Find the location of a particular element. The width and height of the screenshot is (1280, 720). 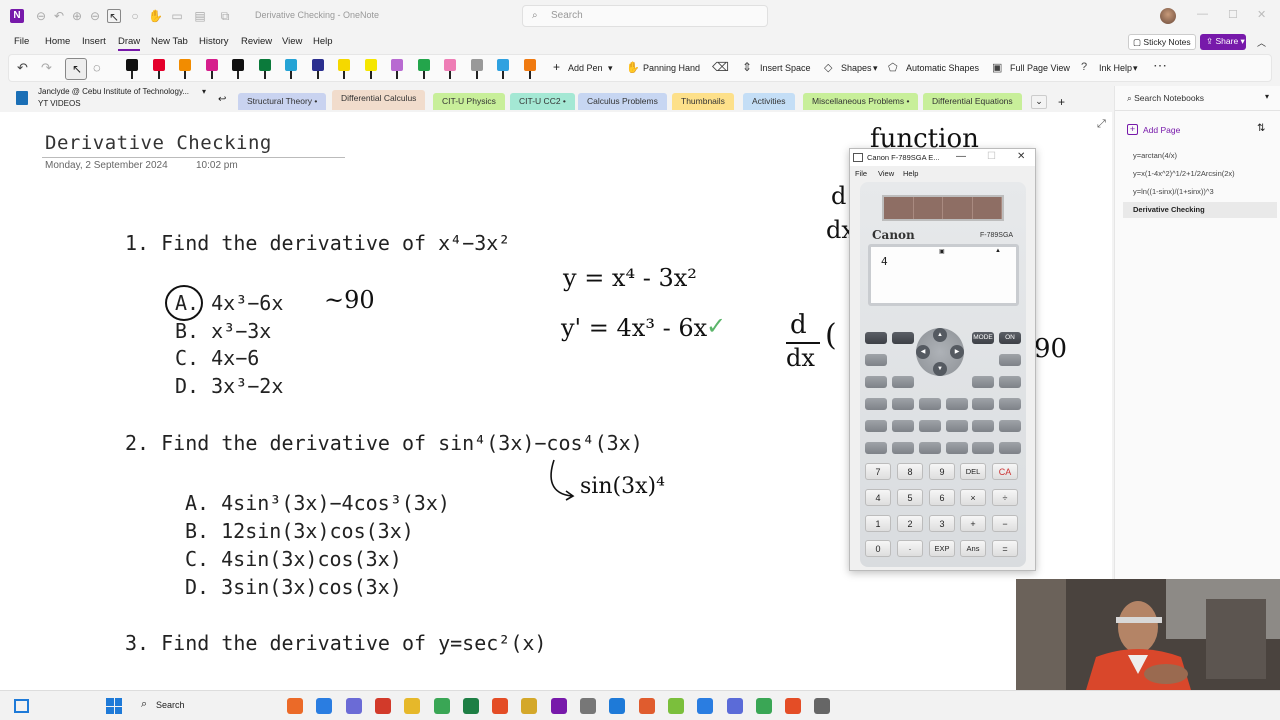

section-tab-2: Differential Calculus is located at coordinates (379, 100).